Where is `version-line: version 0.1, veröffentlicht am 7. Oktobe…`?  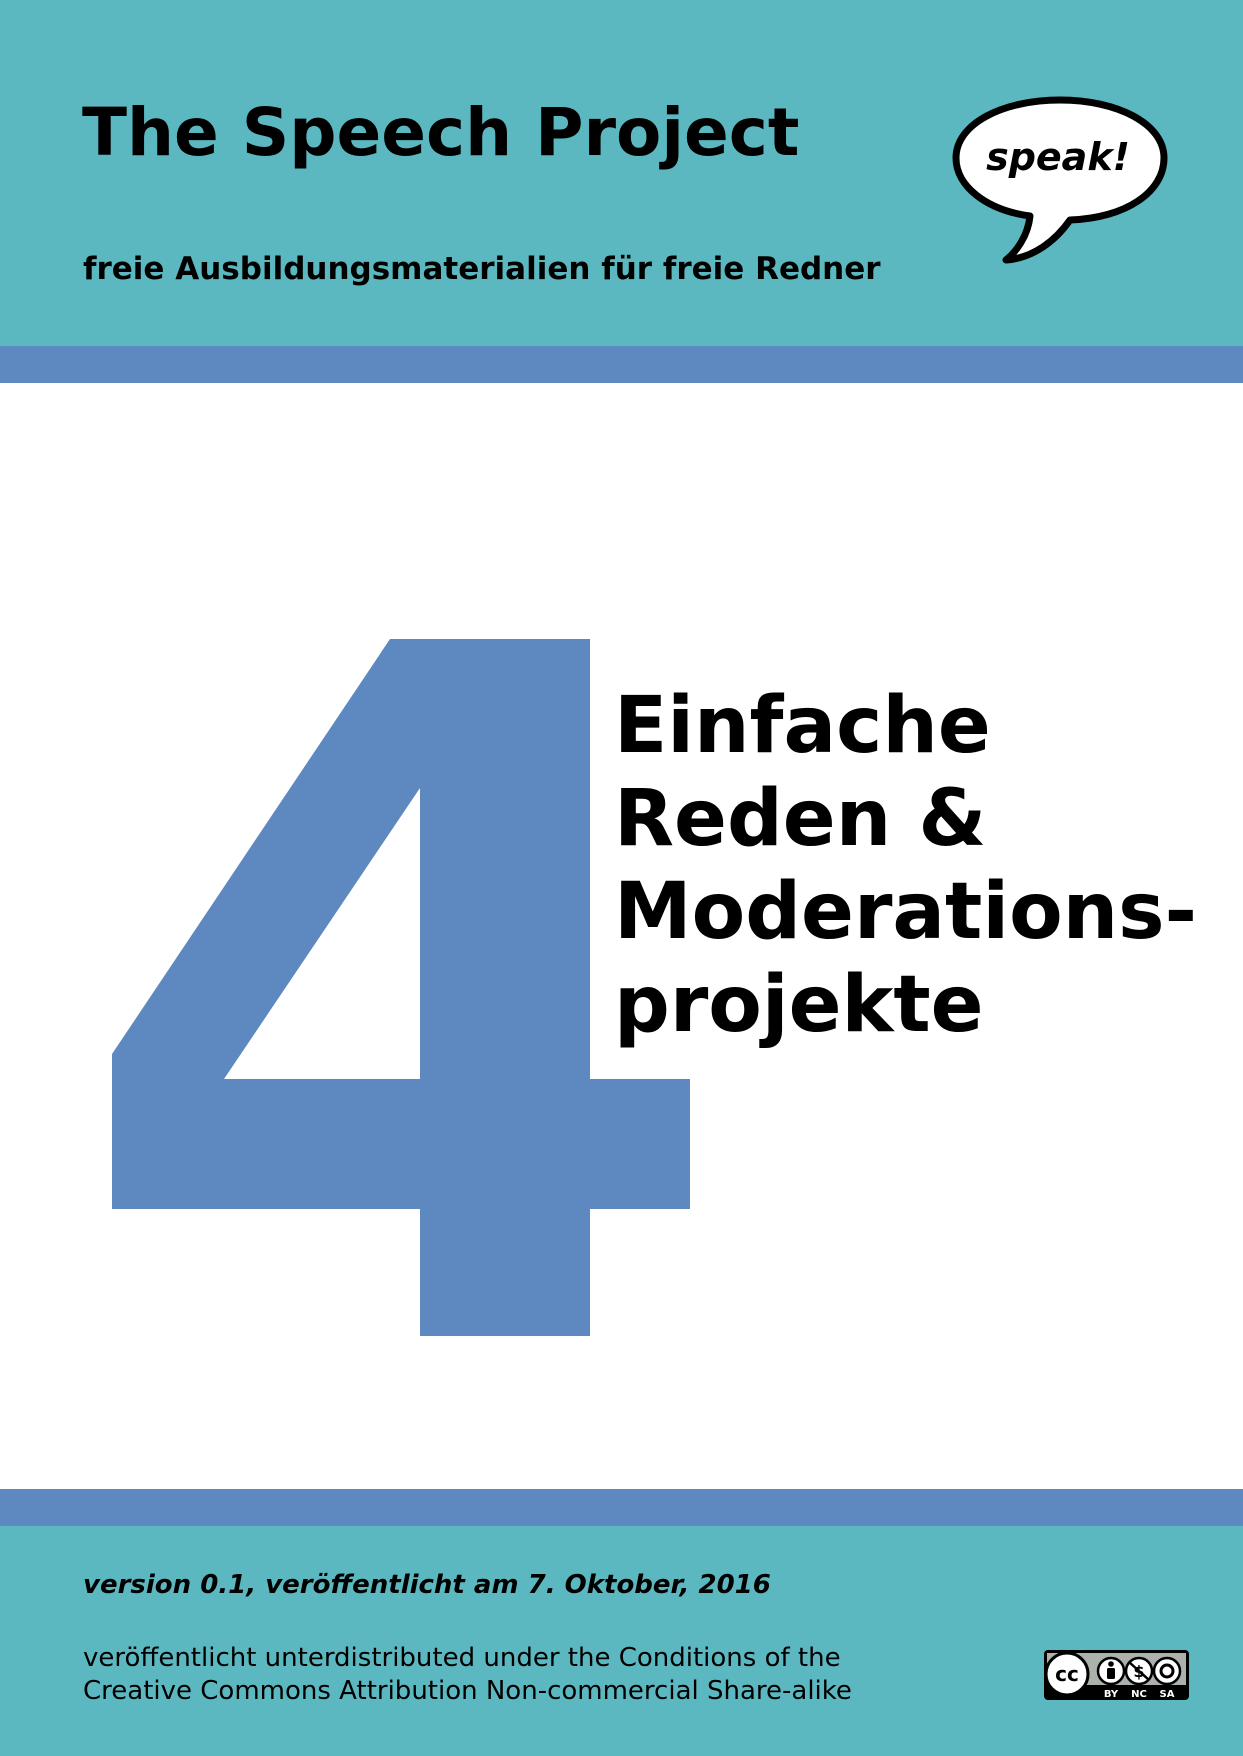
version-line: version 0.1, veröffentlicht am 7. Oktobe… is located at coordinates (427, 1585).